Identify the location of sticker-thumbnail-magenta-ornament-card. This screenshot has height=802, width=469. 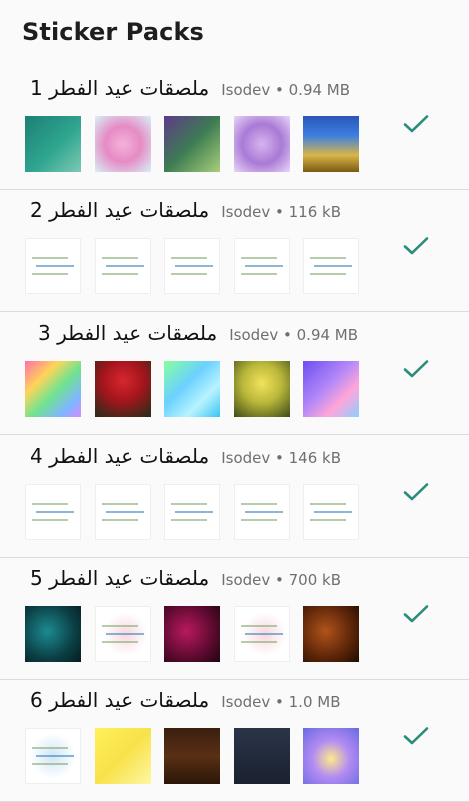
(192, 634).